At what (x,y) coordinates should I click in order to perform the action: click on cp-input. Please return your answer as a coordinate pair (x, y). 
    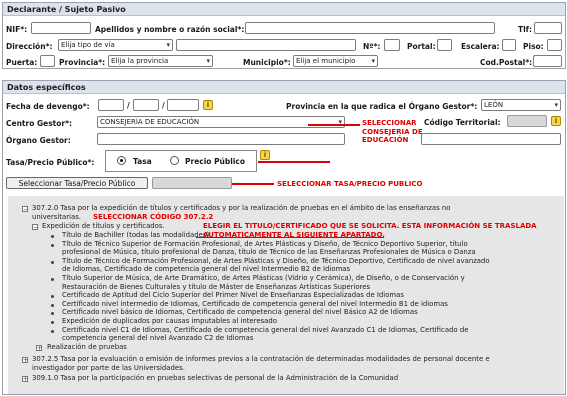
    Looking at the image, I should click on (547, 61).